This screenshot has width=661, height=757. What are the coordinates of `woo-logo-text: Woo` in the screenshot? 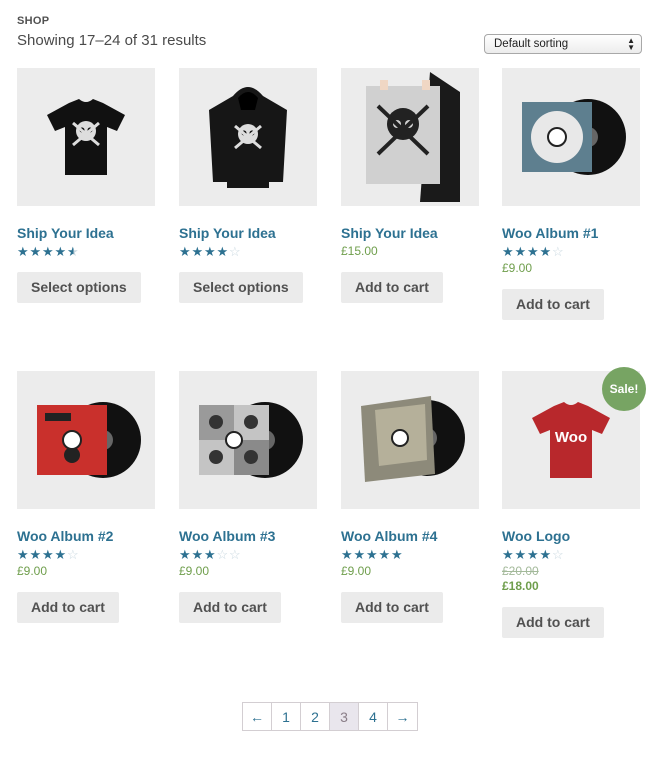 It's located at (571, 437).